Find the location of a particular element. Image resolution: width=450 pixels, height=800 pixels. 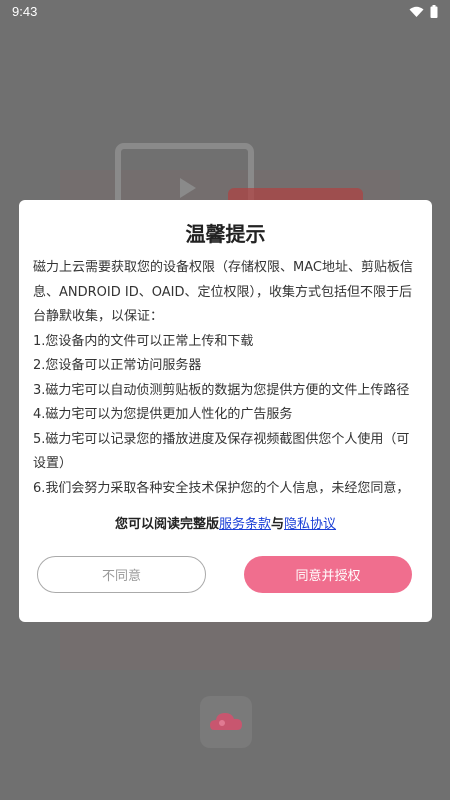

read-agreement-line: 您可以阅读完整版服务条款与隐私协议 is located at coordinates (225, 522).